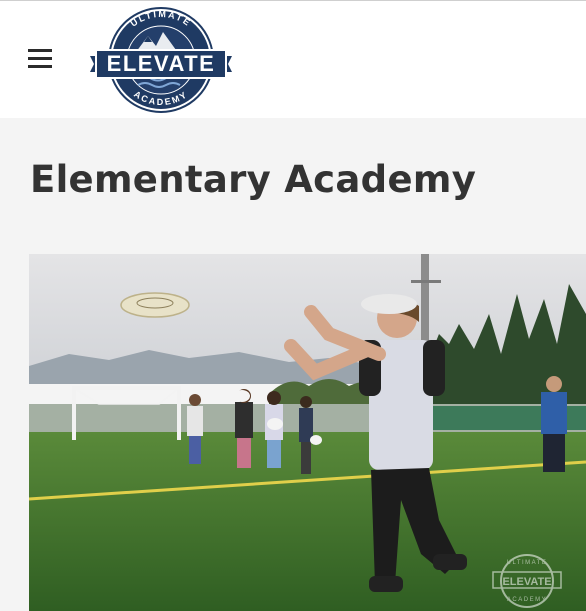 This screenshot has height=611, width=586. I want to click on page-title: Elementary Academy, so click(253, 179).